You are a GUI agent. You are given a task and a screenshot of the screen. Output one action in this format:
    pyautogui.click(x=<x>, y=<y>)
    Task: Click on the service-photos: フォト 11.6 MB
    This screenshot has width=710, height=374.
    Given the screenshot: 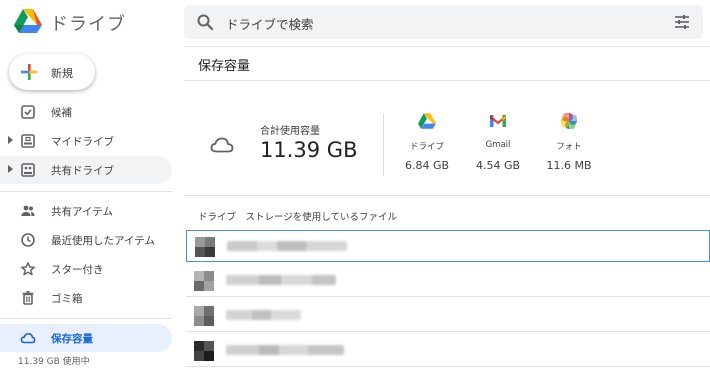 What is the action you would take?
    pyautogui.click(x=569, y=144)
    